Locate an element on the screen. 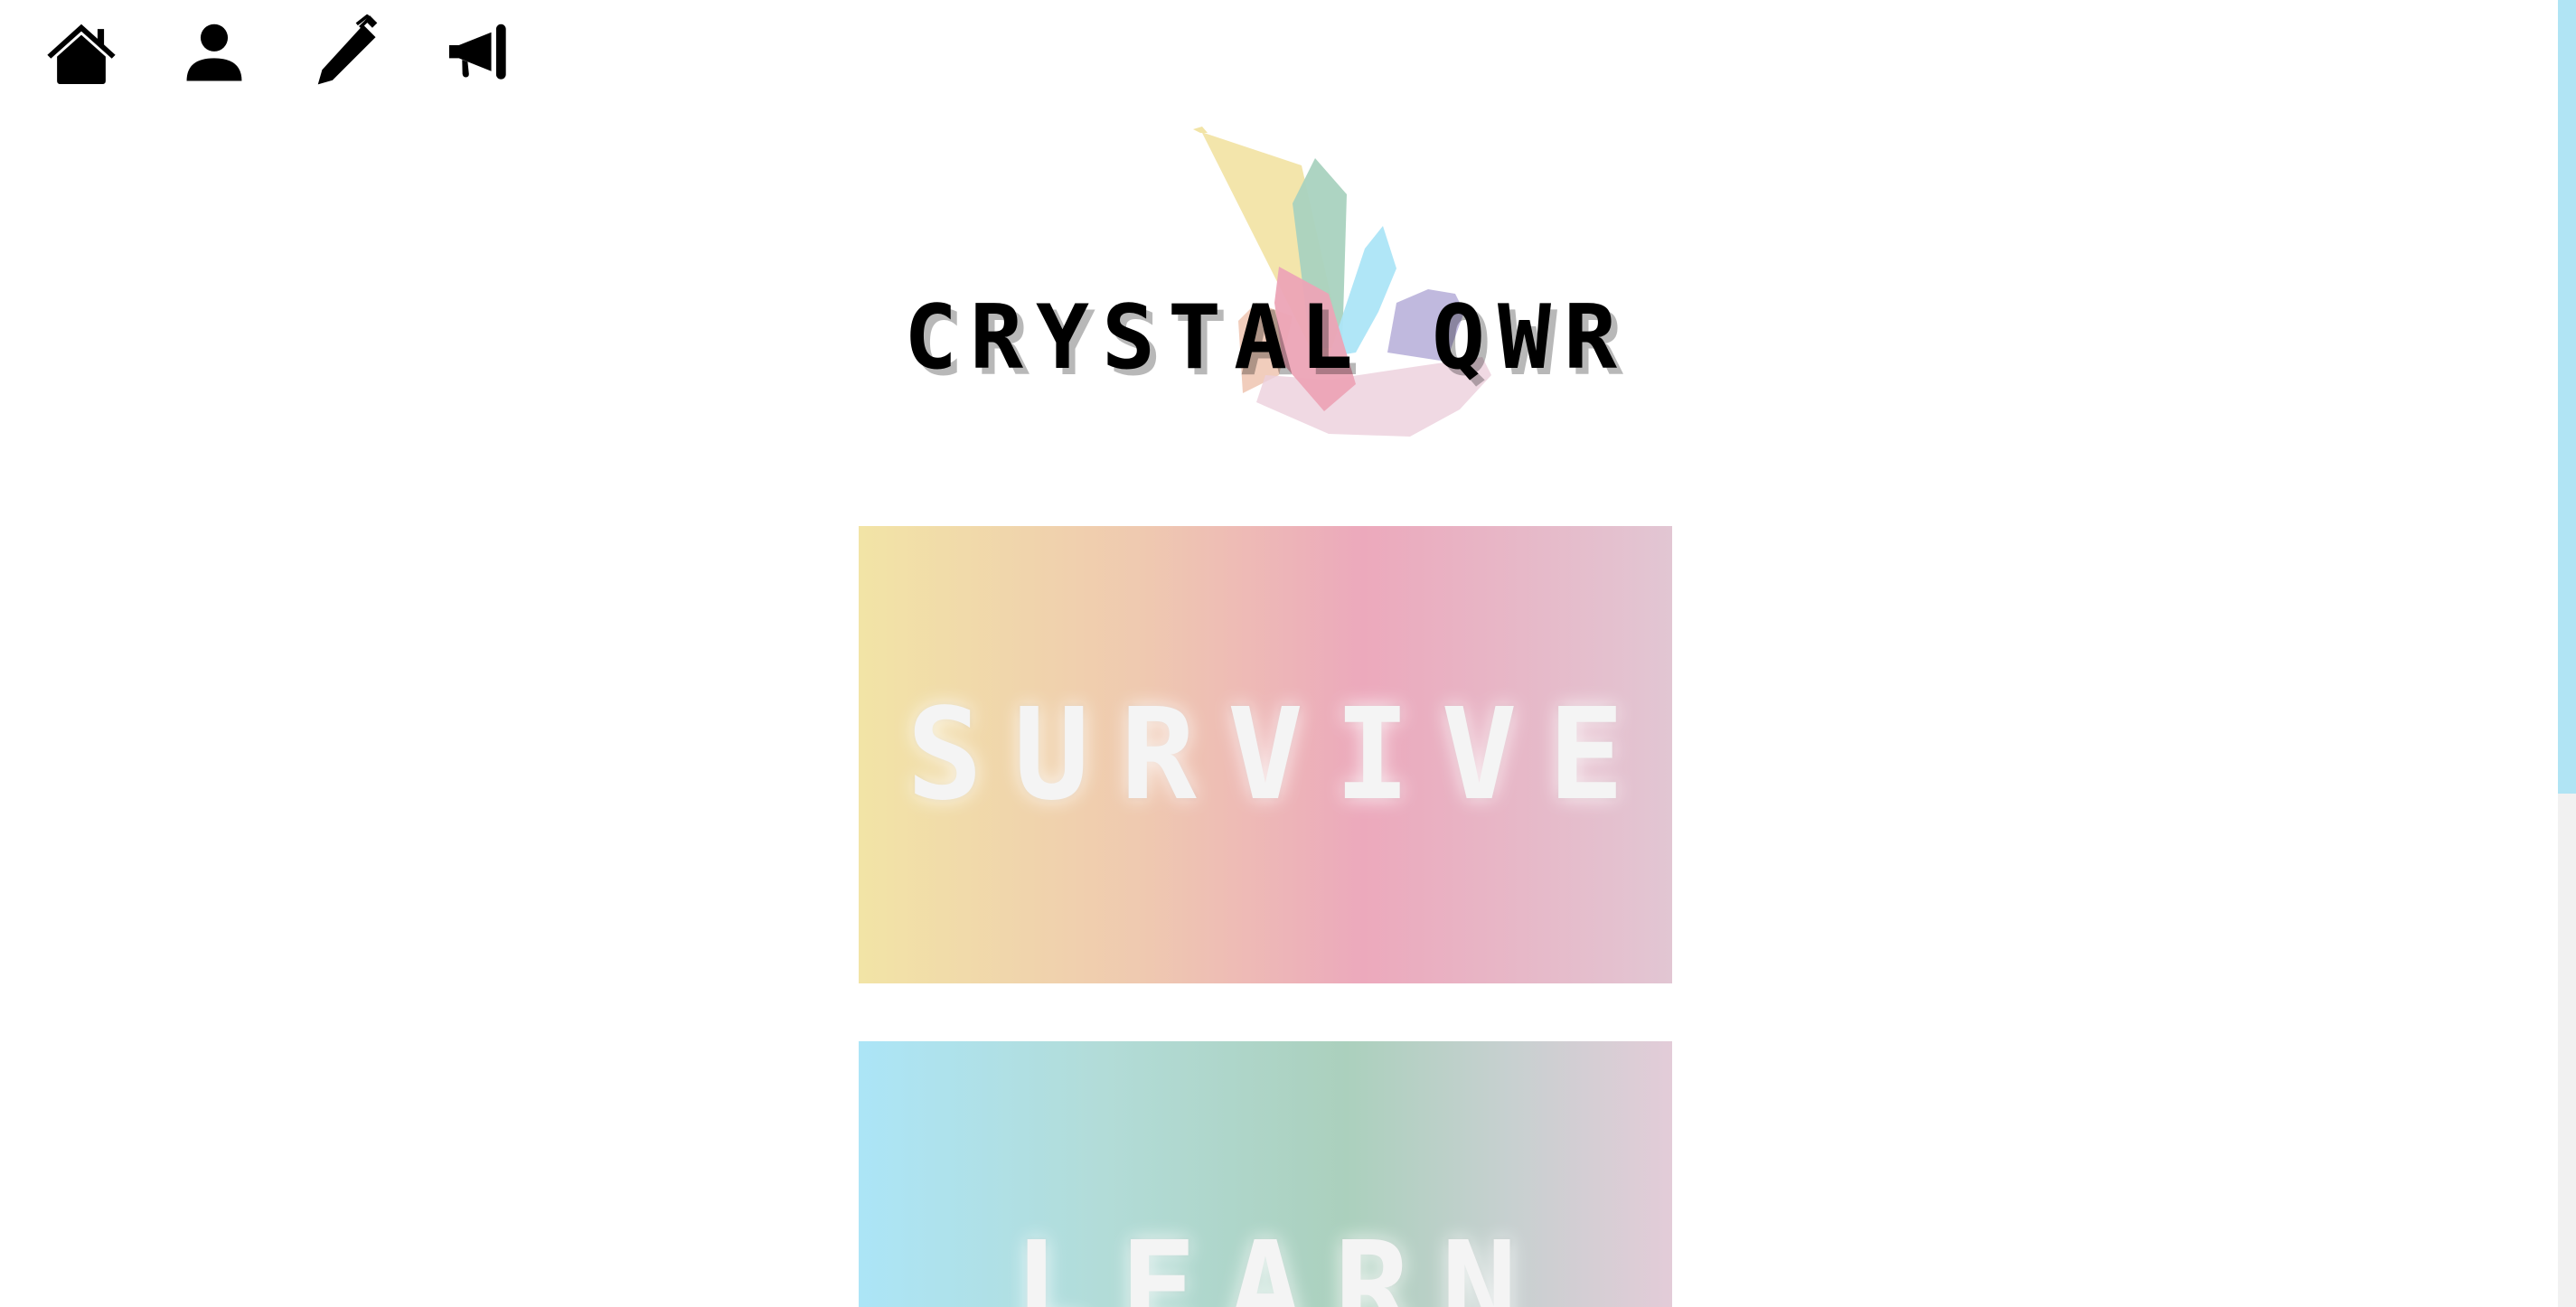 The image size is (2576, 1307). nav-announcements-button is located at coordinates (480, 53).